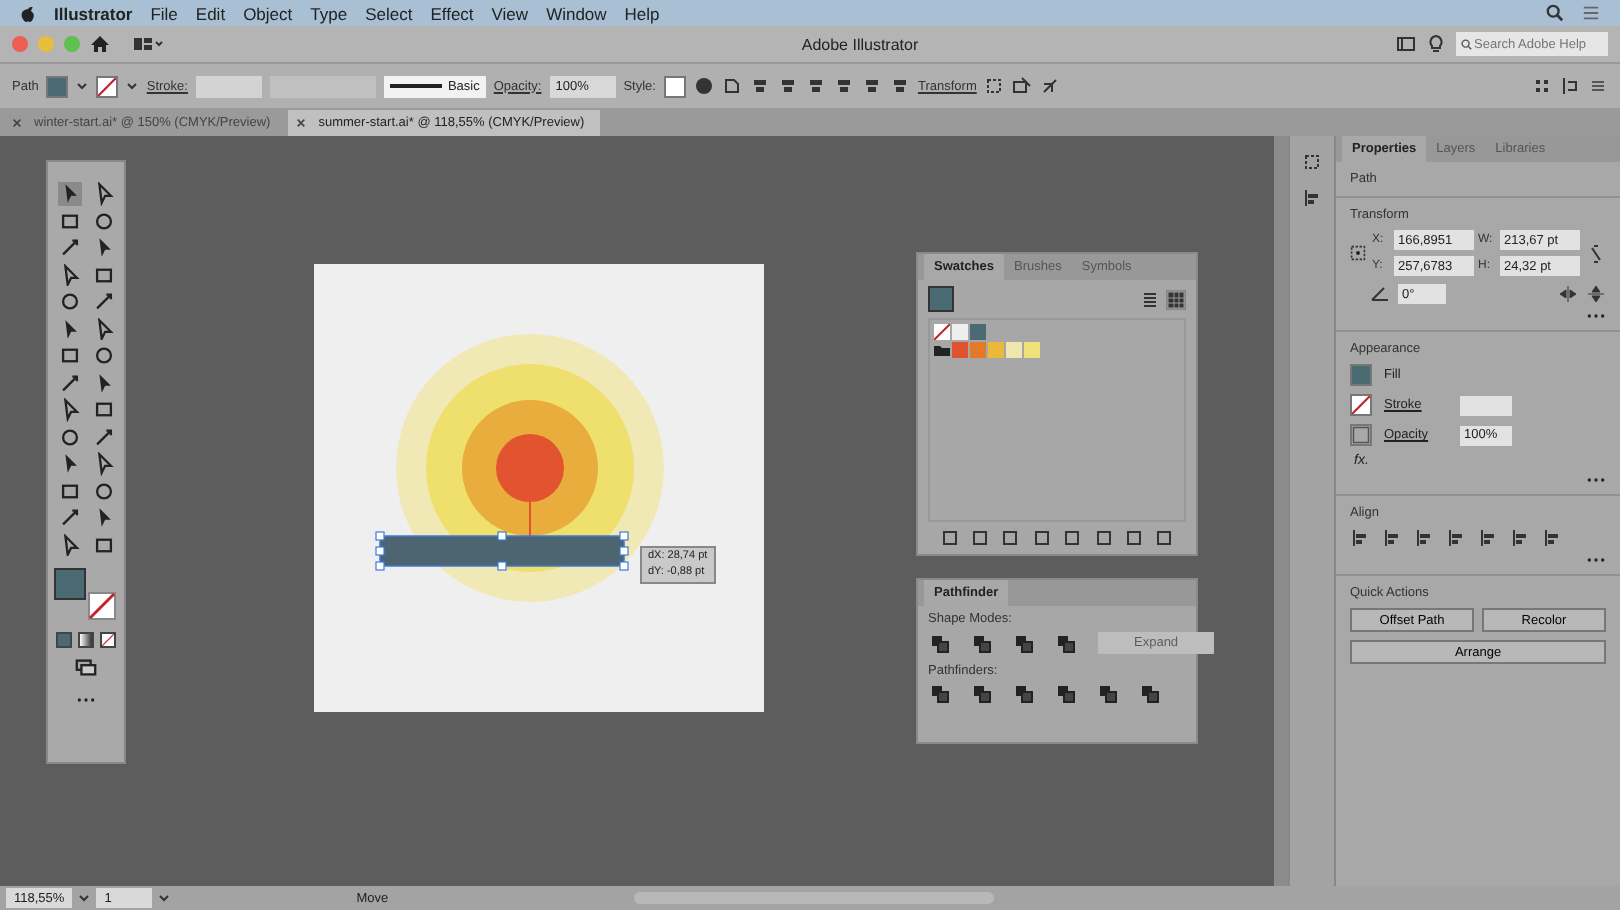  What do you see at coordinates (329, 13) in the screenshot?
I see `menu-item: Type` at bounding box center [329, 13].